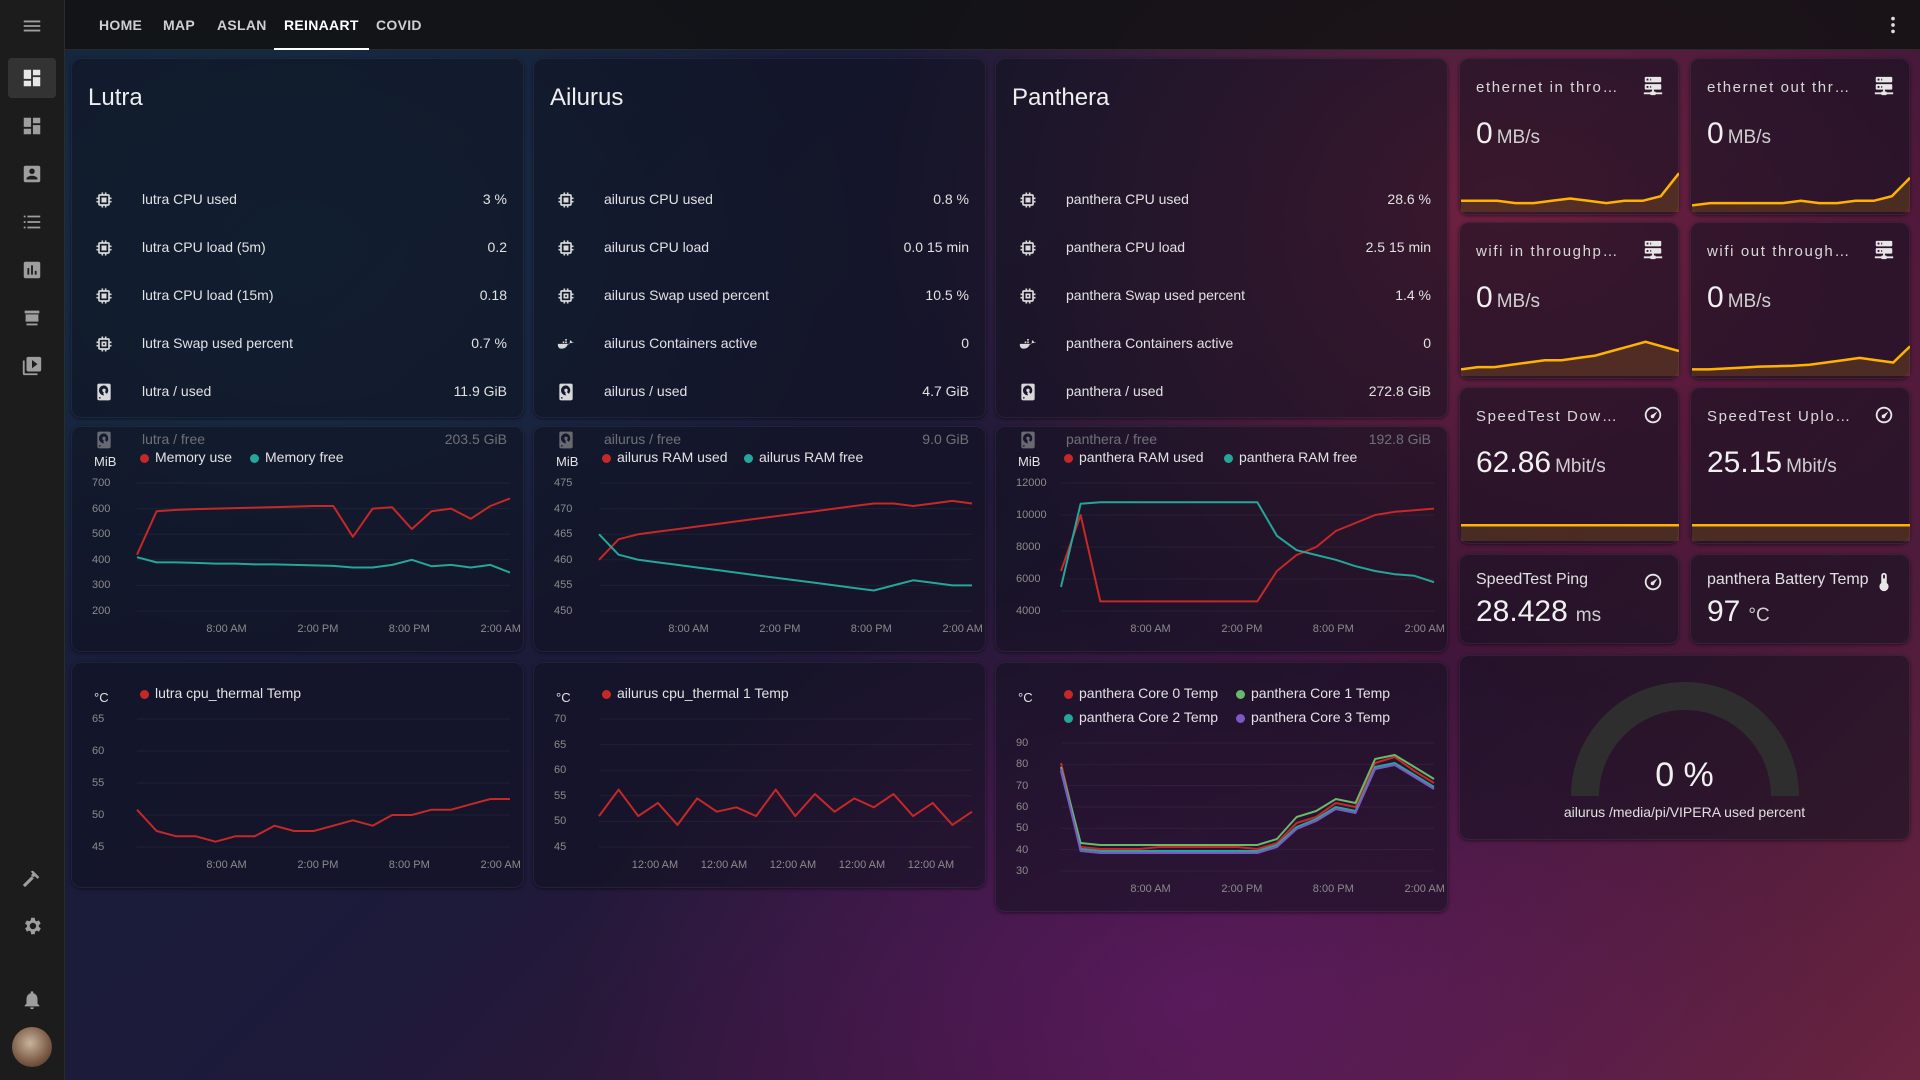  I want to click on y-tick-label: 65, so click(98, 719).